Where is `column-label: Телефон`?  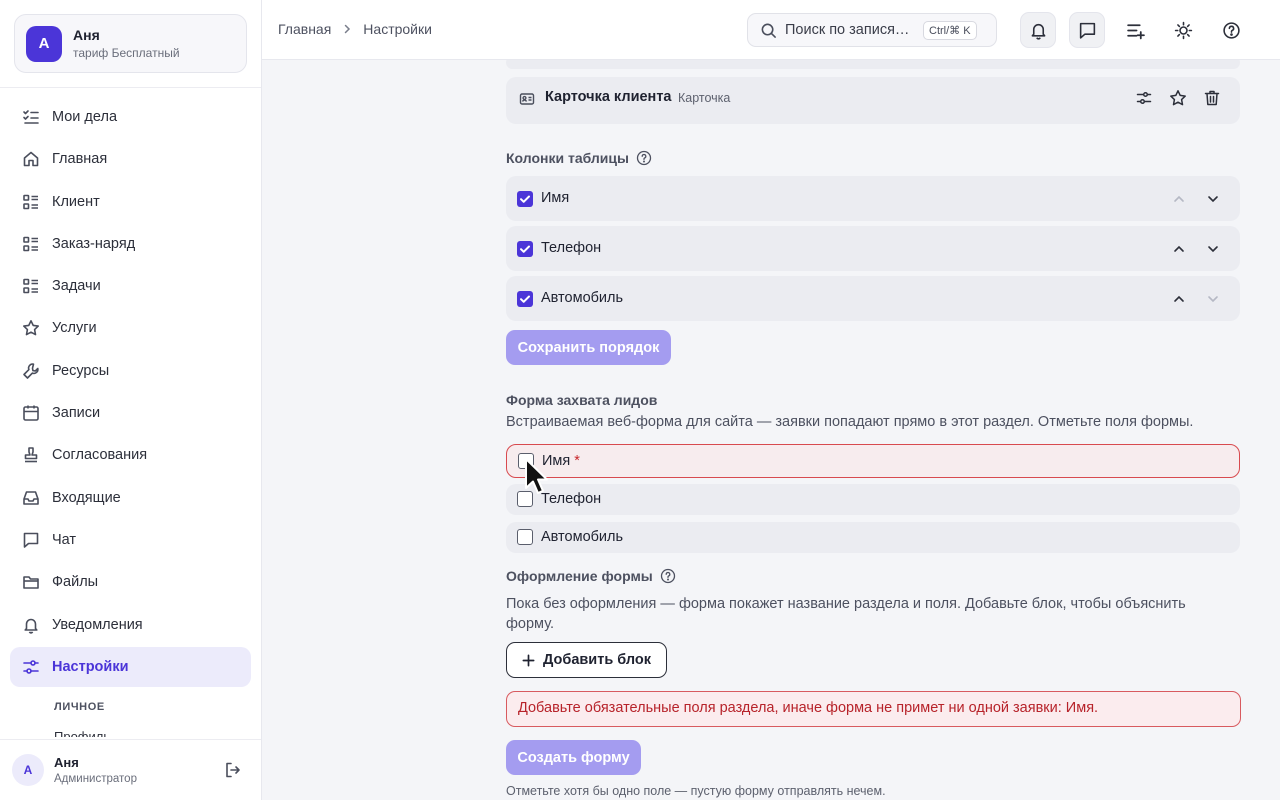 column-label: Телефон is located at coordinates (571, 248).